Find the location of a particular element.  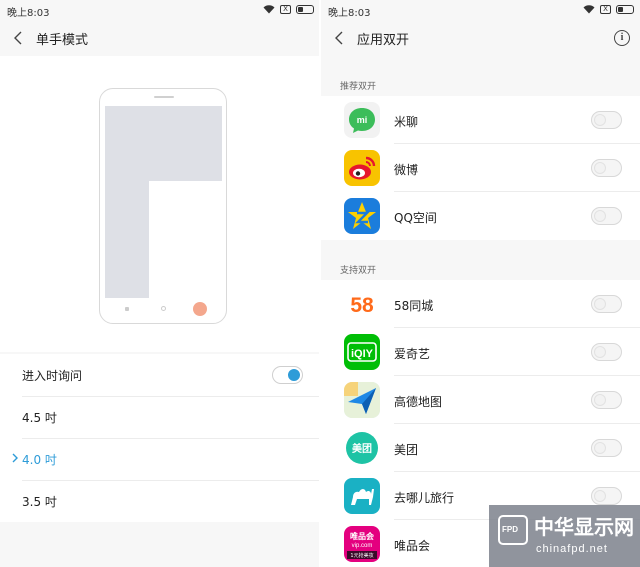

meituan-icon-text: 美团 is located at coordinates (362, 448).